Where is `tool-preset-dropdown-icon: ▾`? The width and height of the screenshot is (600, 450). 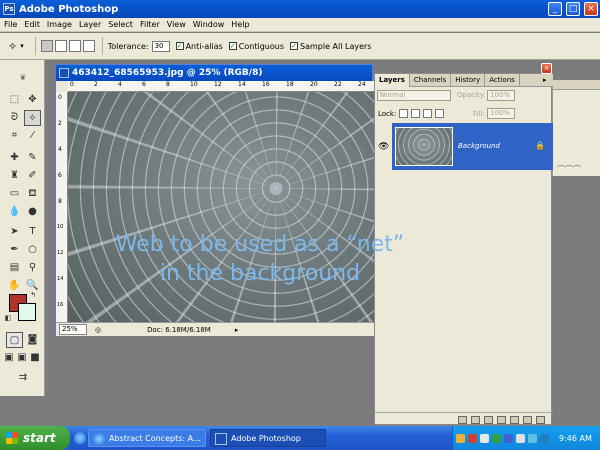 tool-preset-dropdown-icon: ▾ is located at coordinates (22, 46).